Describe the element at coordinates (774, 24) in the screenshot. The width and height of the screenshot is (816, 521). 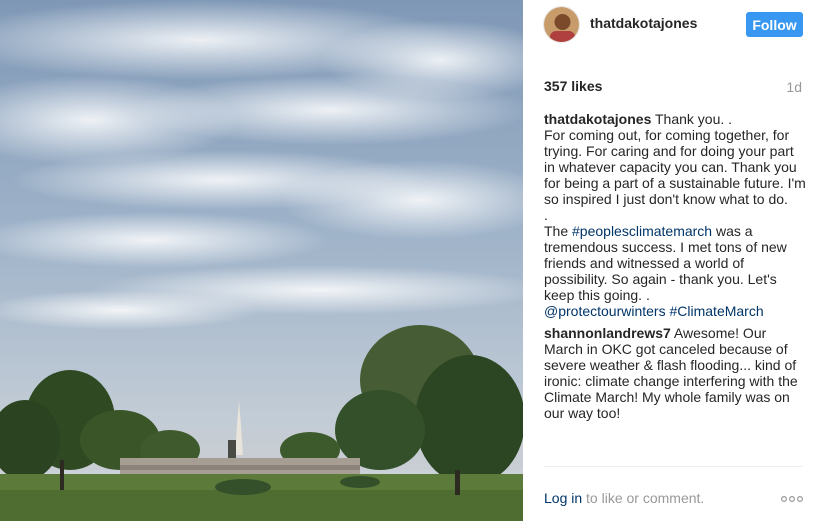
I see `follow-button: Follow` at that location.